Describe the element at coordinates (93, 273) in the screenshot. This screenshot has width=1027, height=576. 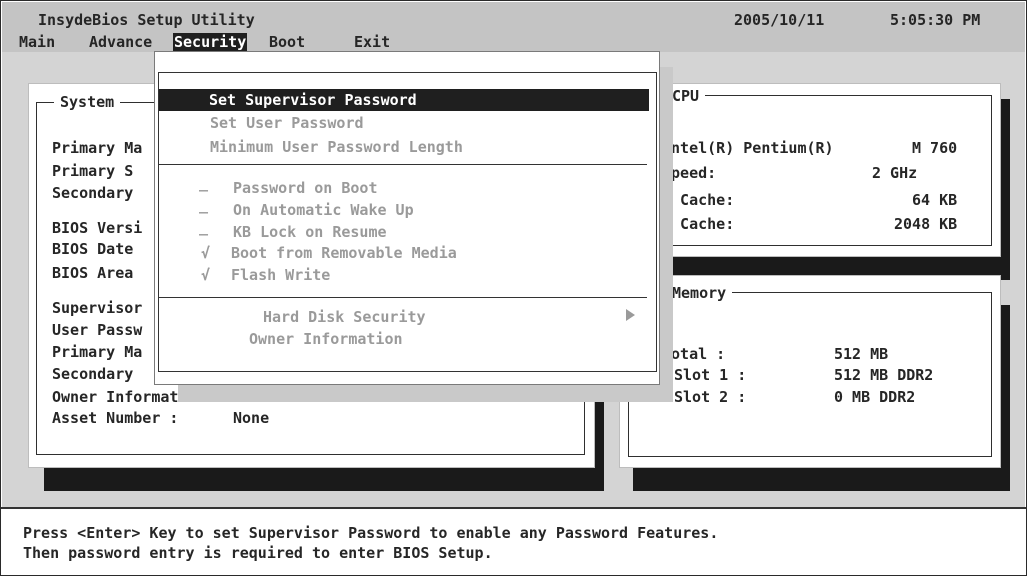
I see `info-row: BIOS Area` at that location.